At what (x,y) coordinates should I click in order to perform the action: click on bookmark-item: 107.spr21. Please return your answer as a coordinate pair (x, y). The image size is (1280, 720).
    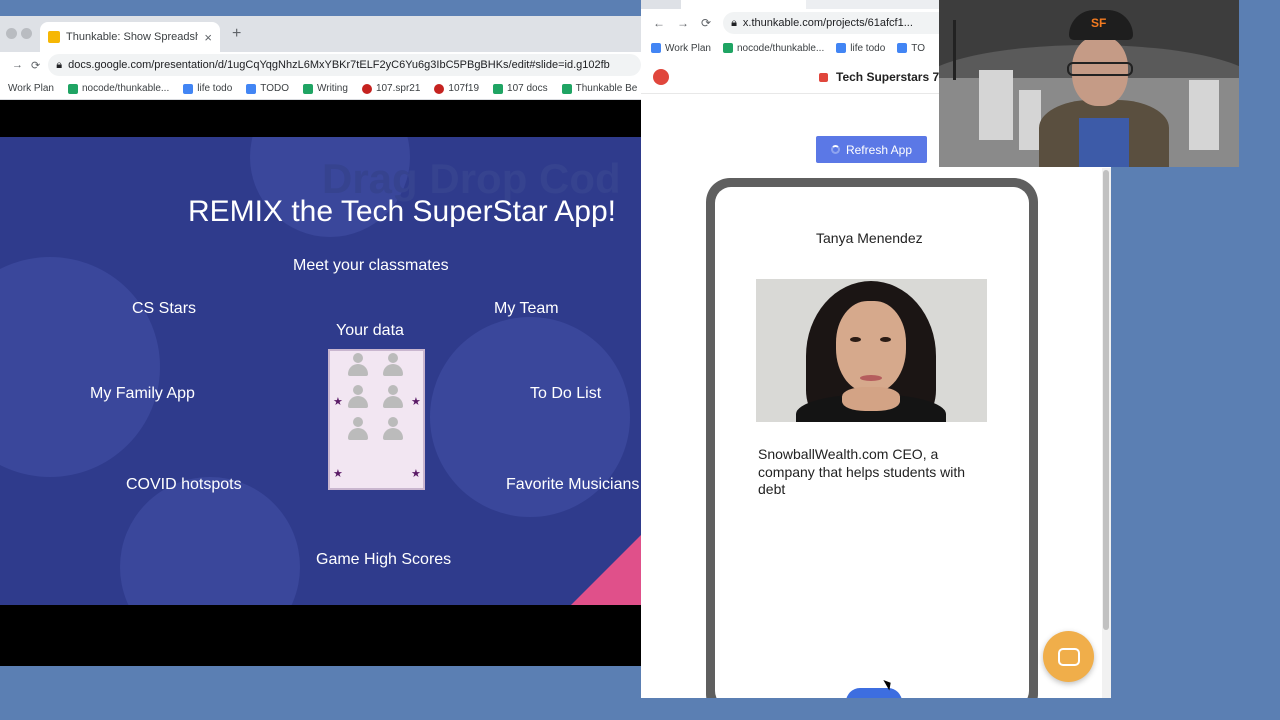
    Looking at the image, I should click on (390, 88).